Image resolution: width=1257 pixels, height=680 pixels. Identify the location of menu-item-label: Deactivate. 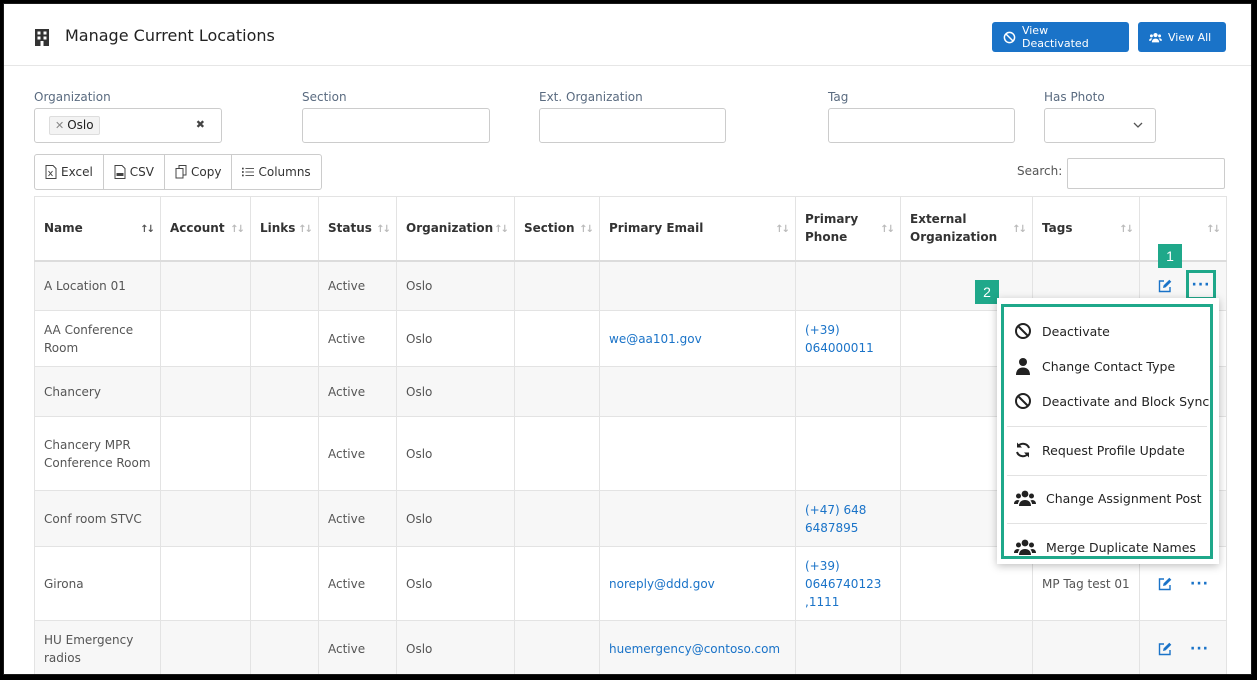
(1076, 331).